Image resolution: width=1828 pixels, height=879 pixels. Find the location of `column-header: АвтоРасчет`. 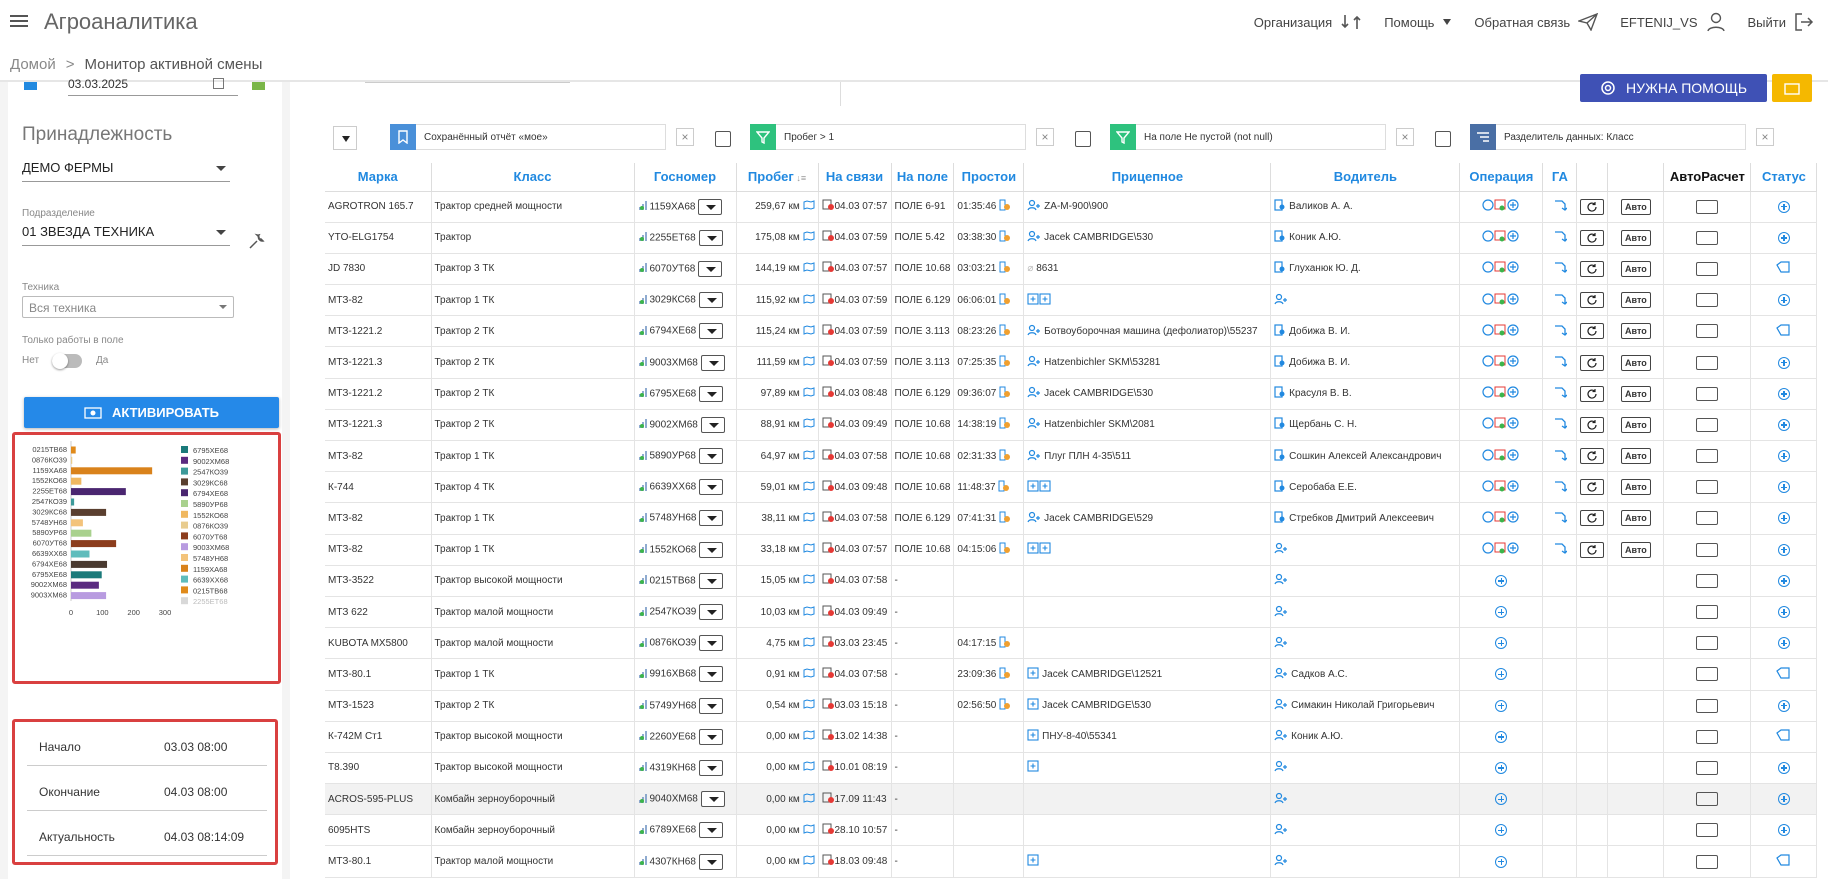

column-header: АвтоРасчет is located at coordinates (1707, 177).